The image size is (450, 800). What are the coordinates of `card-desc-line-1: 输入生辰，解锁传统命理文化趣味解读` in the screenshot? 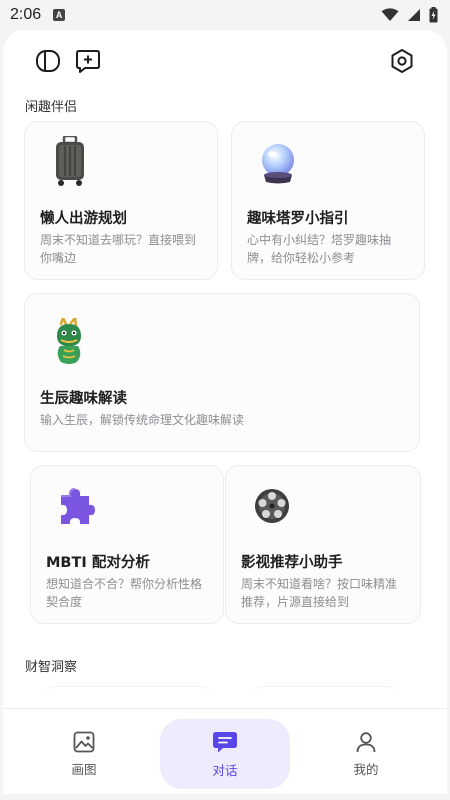 It's located at (142, 420).